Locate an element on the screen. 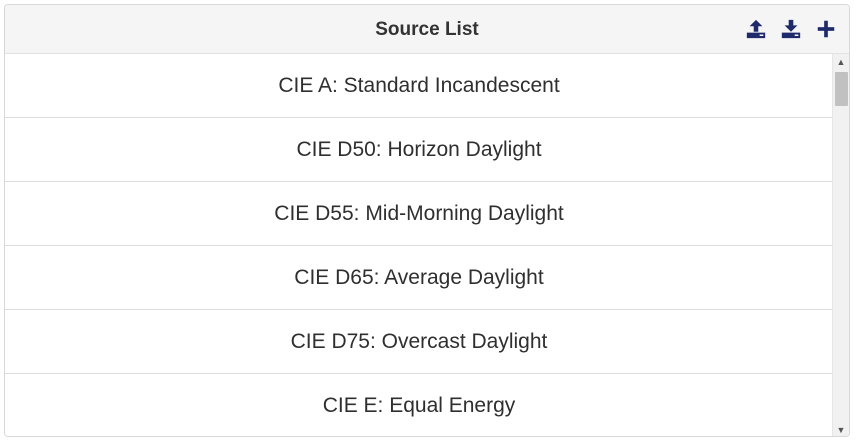 This screenshot has height=443, width=856. scroll-down-arrow-icon: ▼ is located at coordinates (841, 429).